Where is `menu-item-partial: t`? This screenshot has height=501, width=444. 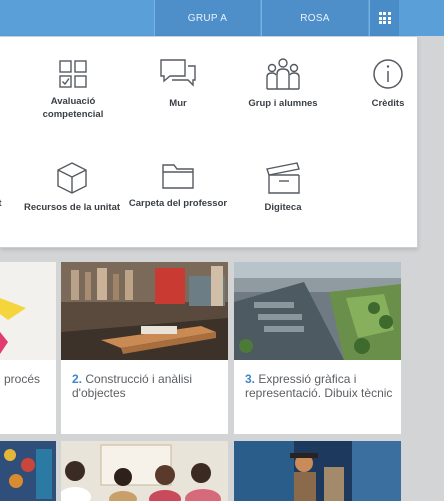 menu-item-partial: t is located at coordinates (5, 203).